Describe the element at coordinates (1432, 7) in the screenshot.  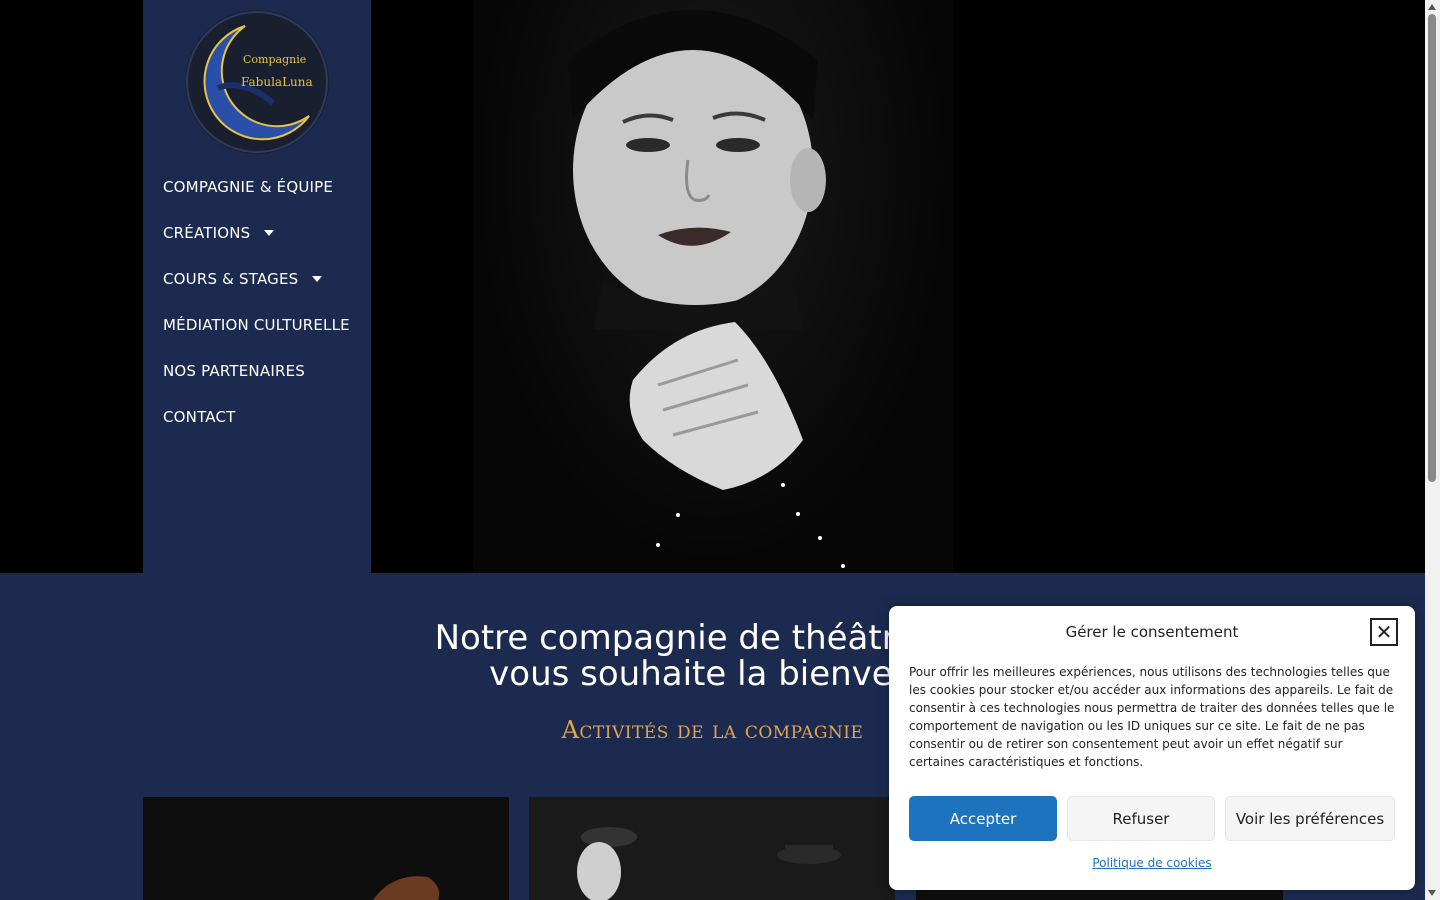
I see `scroll-up-arrow-icon` at that location.